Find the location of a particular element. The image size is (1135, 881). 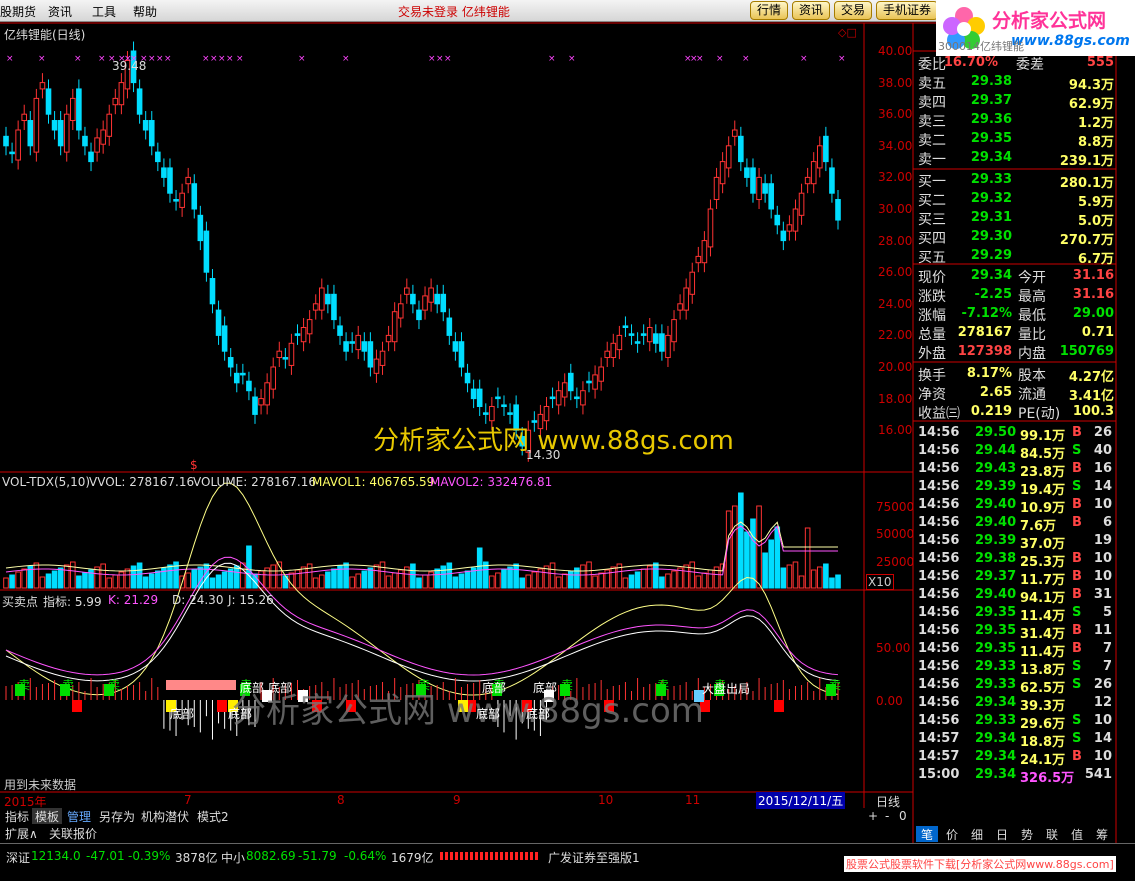

right-tab-5: 联 is located at coordinates (1052, 834).